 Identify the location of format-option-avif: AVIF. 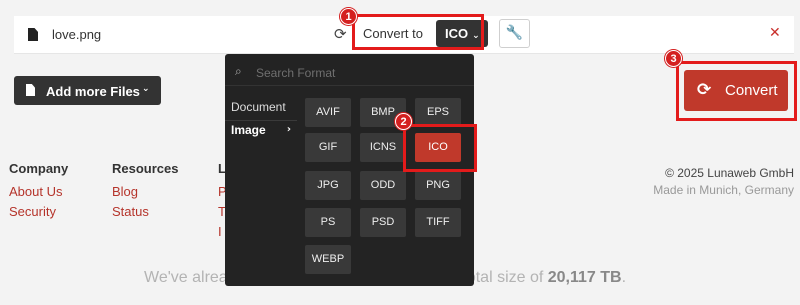
(328, 112).